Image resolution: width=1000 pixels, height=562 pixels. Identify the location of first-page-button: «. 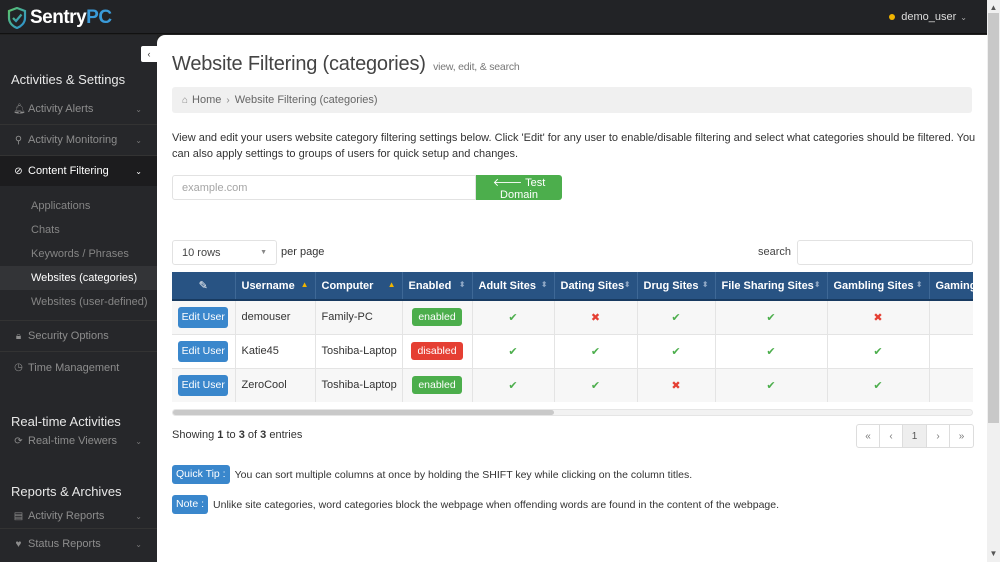
(868, 436).